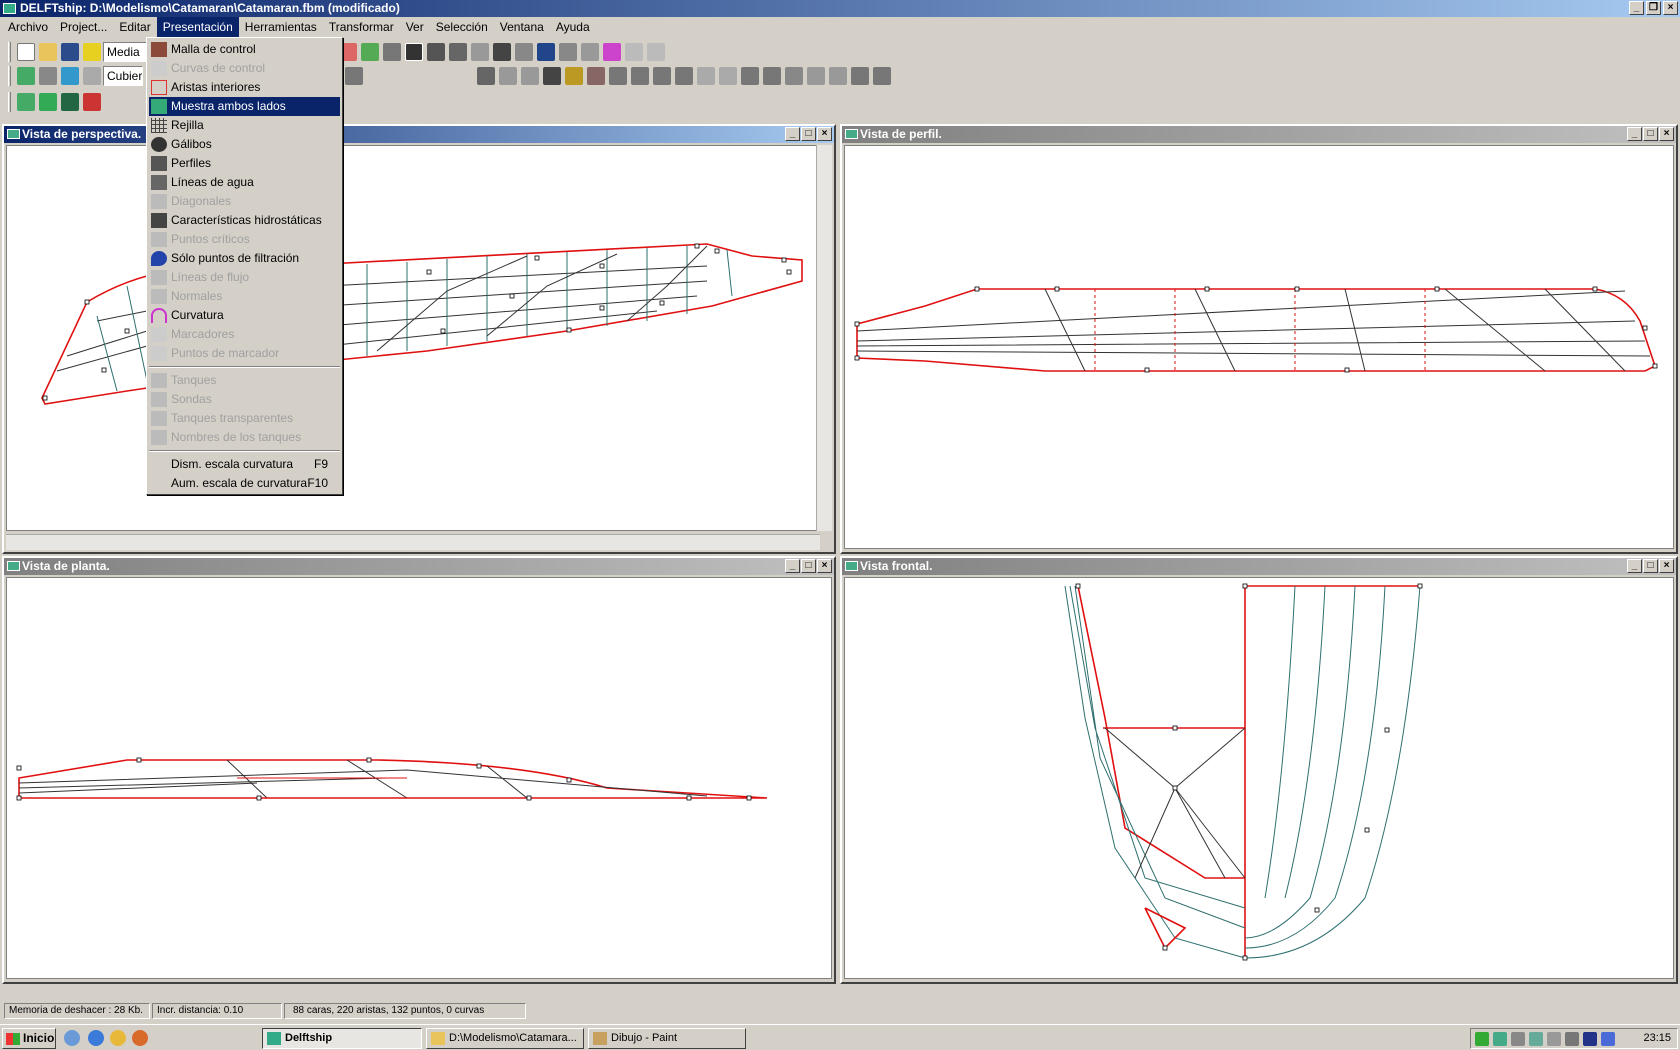  What do you see at coordinates (750, 76) in the screenshot?
I see `collapse-edge-icon` at bounding box center [750, 76].